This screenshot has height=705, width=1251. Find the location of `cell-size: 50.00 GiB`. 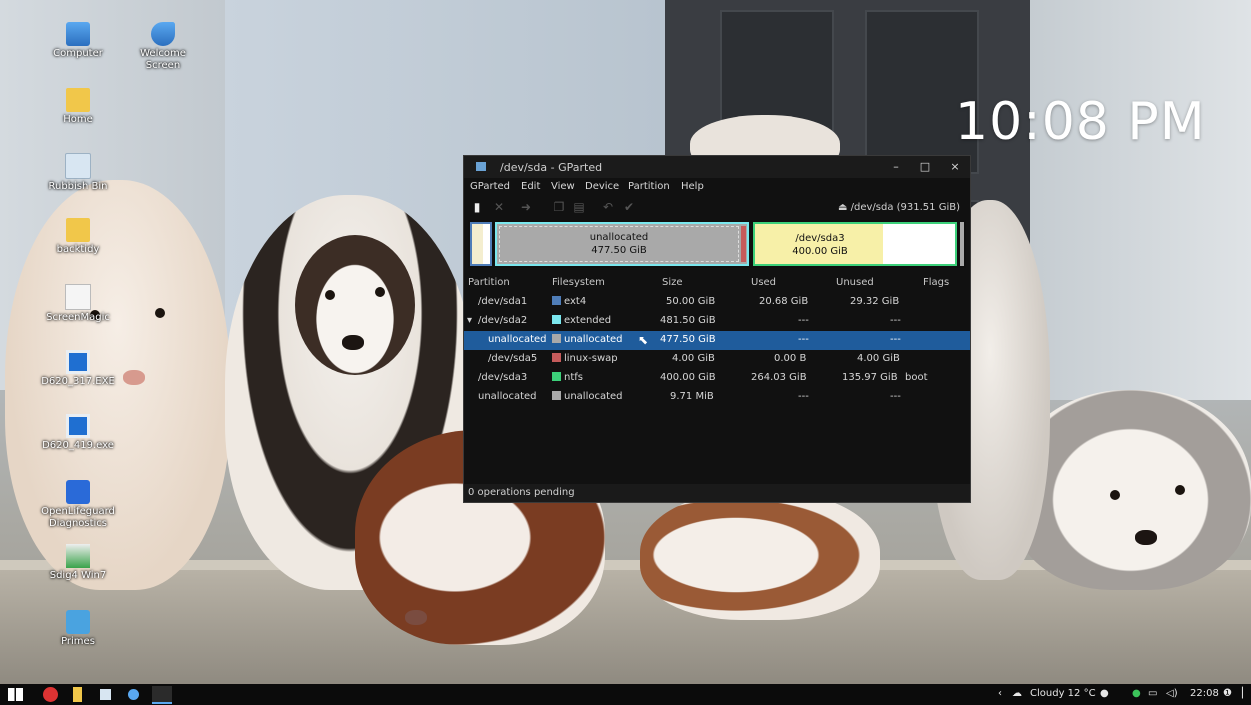

cell-size: 50.00 GiB is located at coordinates (691, 301).